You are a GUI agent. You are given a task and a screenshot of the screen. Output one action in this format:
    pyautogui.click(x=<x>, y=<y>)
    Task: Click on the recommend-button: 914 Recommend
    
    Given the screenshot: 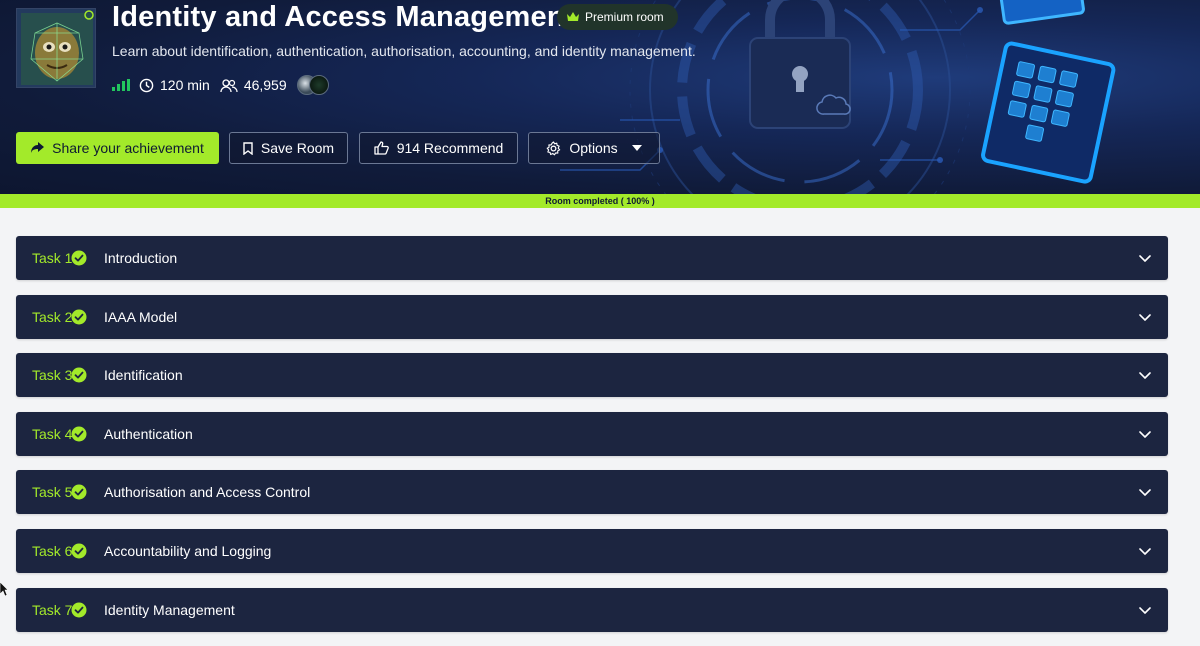 What is the action you would take?
    pyautogui.click(x=438, y=148)
    